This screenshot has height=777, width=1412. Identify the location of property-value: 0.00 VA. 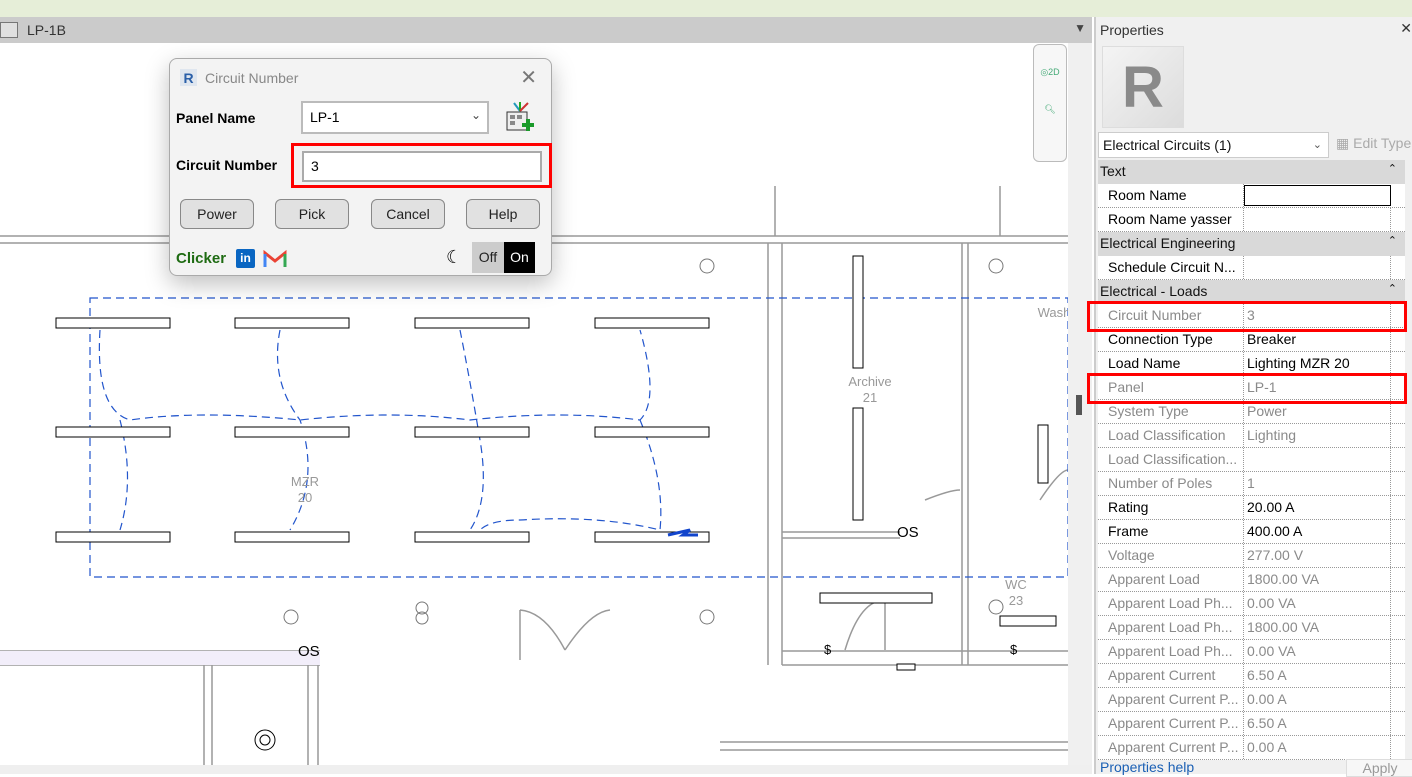
(1317, 603).